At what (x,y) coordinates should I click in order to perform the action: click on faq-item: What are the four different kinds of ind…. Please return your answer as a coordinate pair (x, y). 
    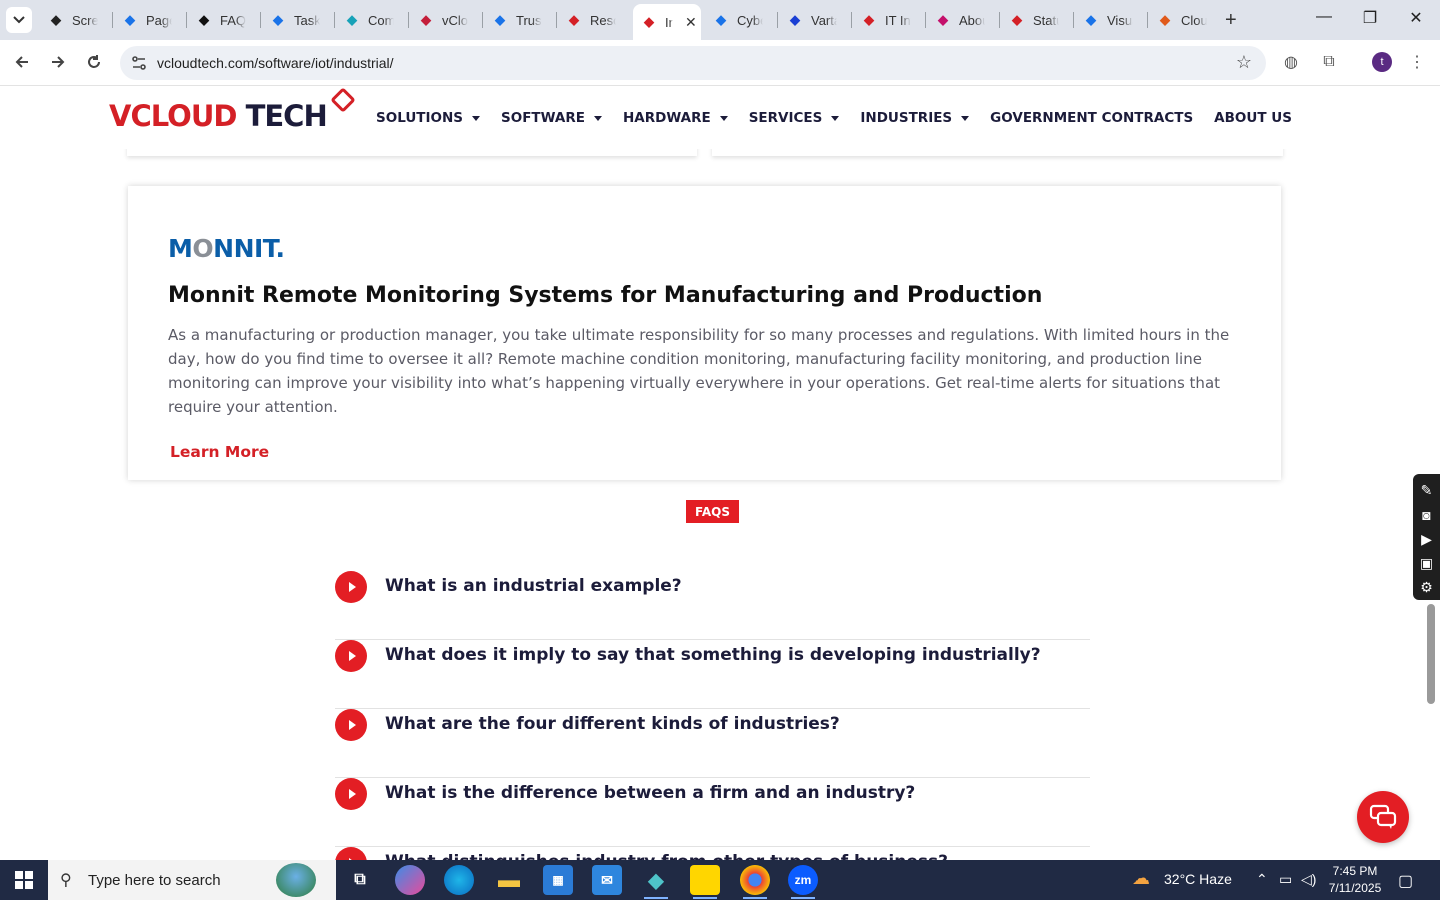
    Looking at the image, I should click on (712, 743).